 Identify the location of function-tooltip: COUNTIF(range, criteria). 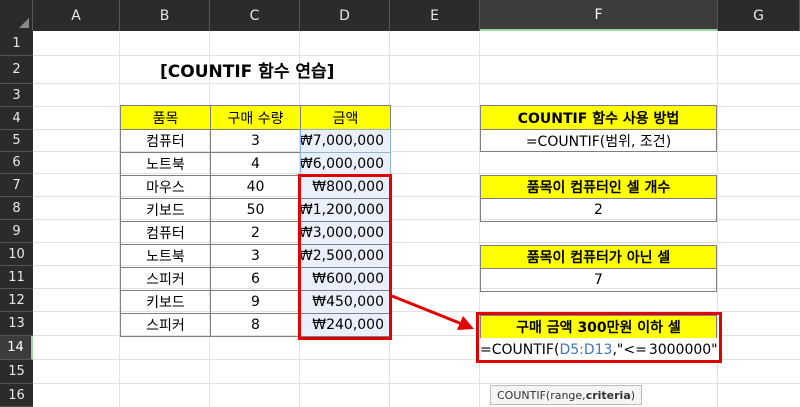
(566, 395).